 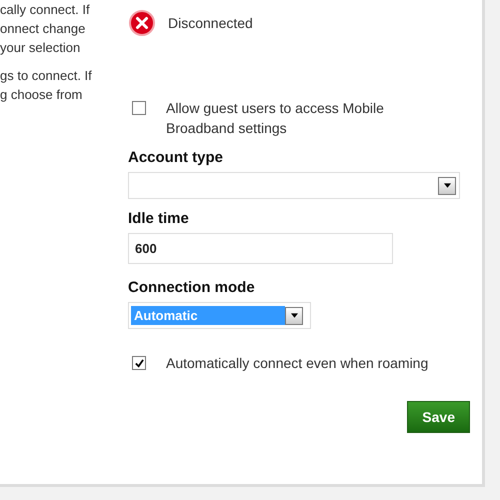 I want to click on save-button: Save, so click(x=438, y=417).